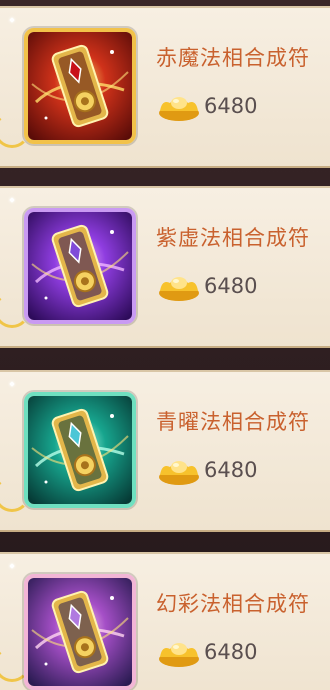 This screenshot has width=330, height=690. I want to click on item-name: 紫虚法相合成符, so click(233, 238).